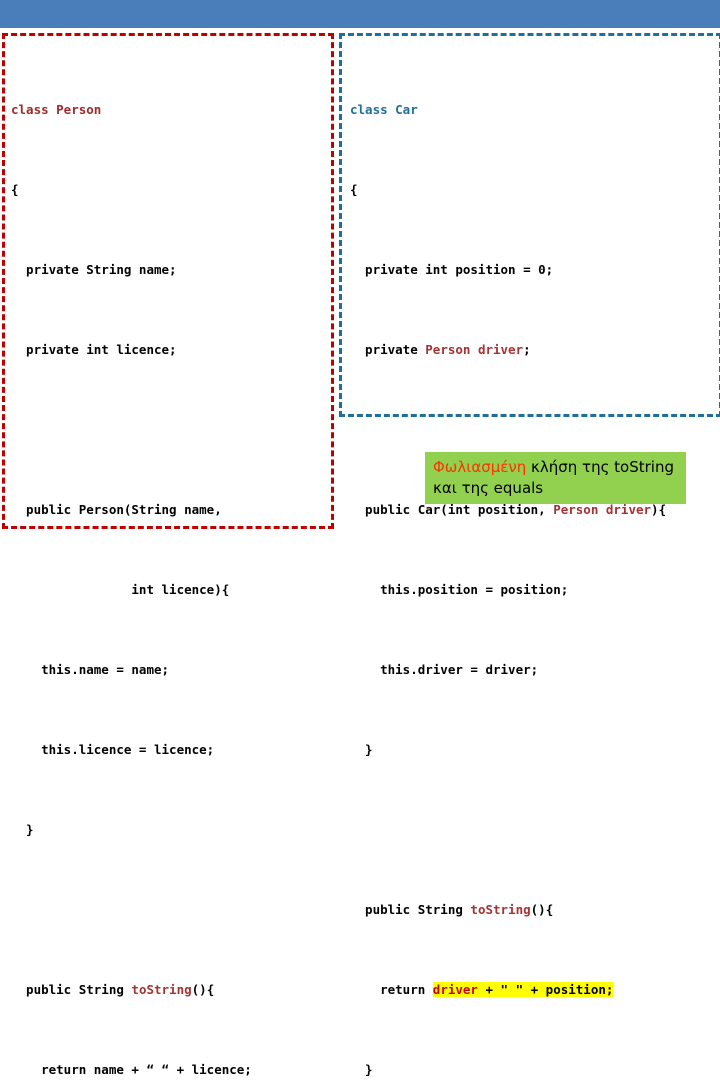 The width and height of the screenshot is (720, 1080). Describe the element at coordinates (602, 509) in the screenshot. I see `car-person-driver-param-token: Person driver` at that location.